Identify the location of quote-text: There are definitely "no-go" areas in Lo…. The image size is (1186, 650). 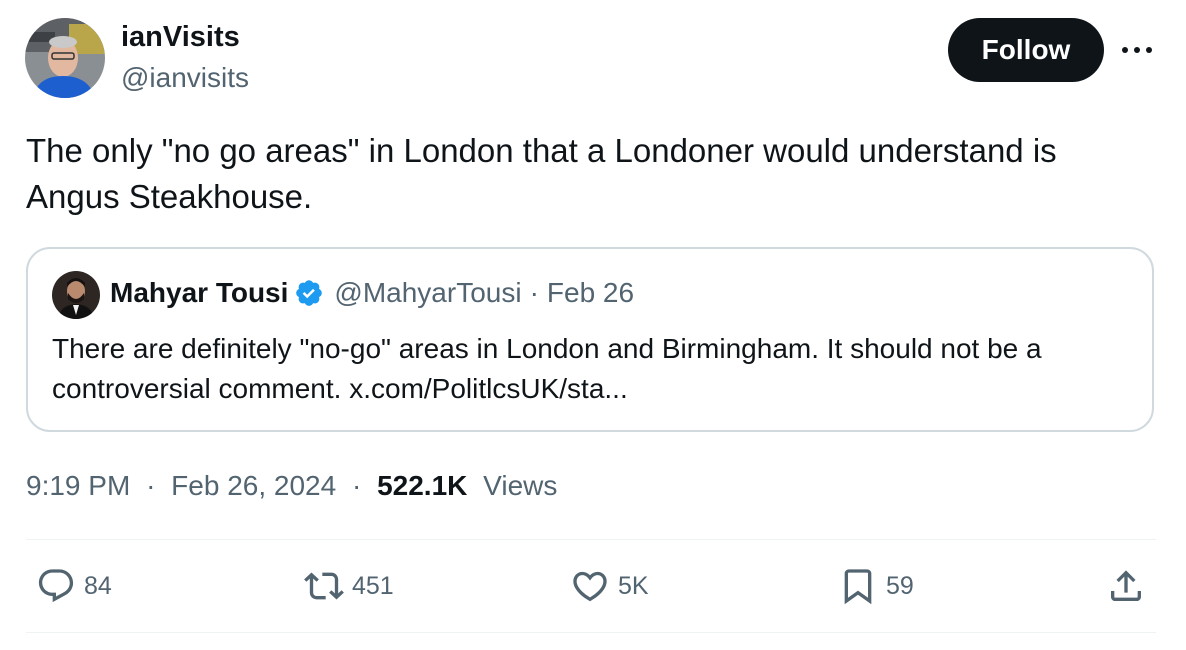
(547, 368).